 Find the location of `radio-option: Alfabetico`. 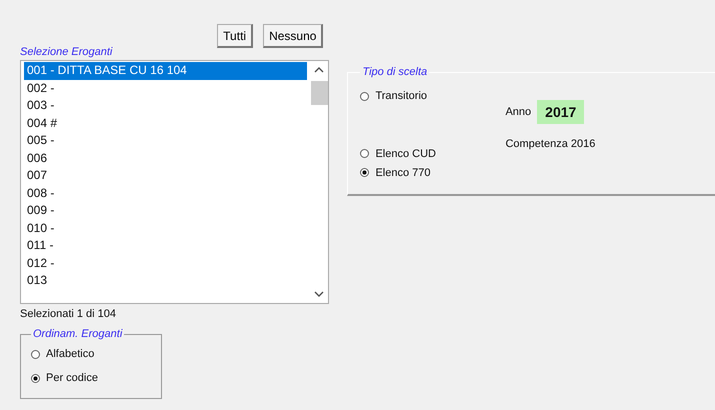

radio-option: Alfabetico is located at coordinates (91, 354).